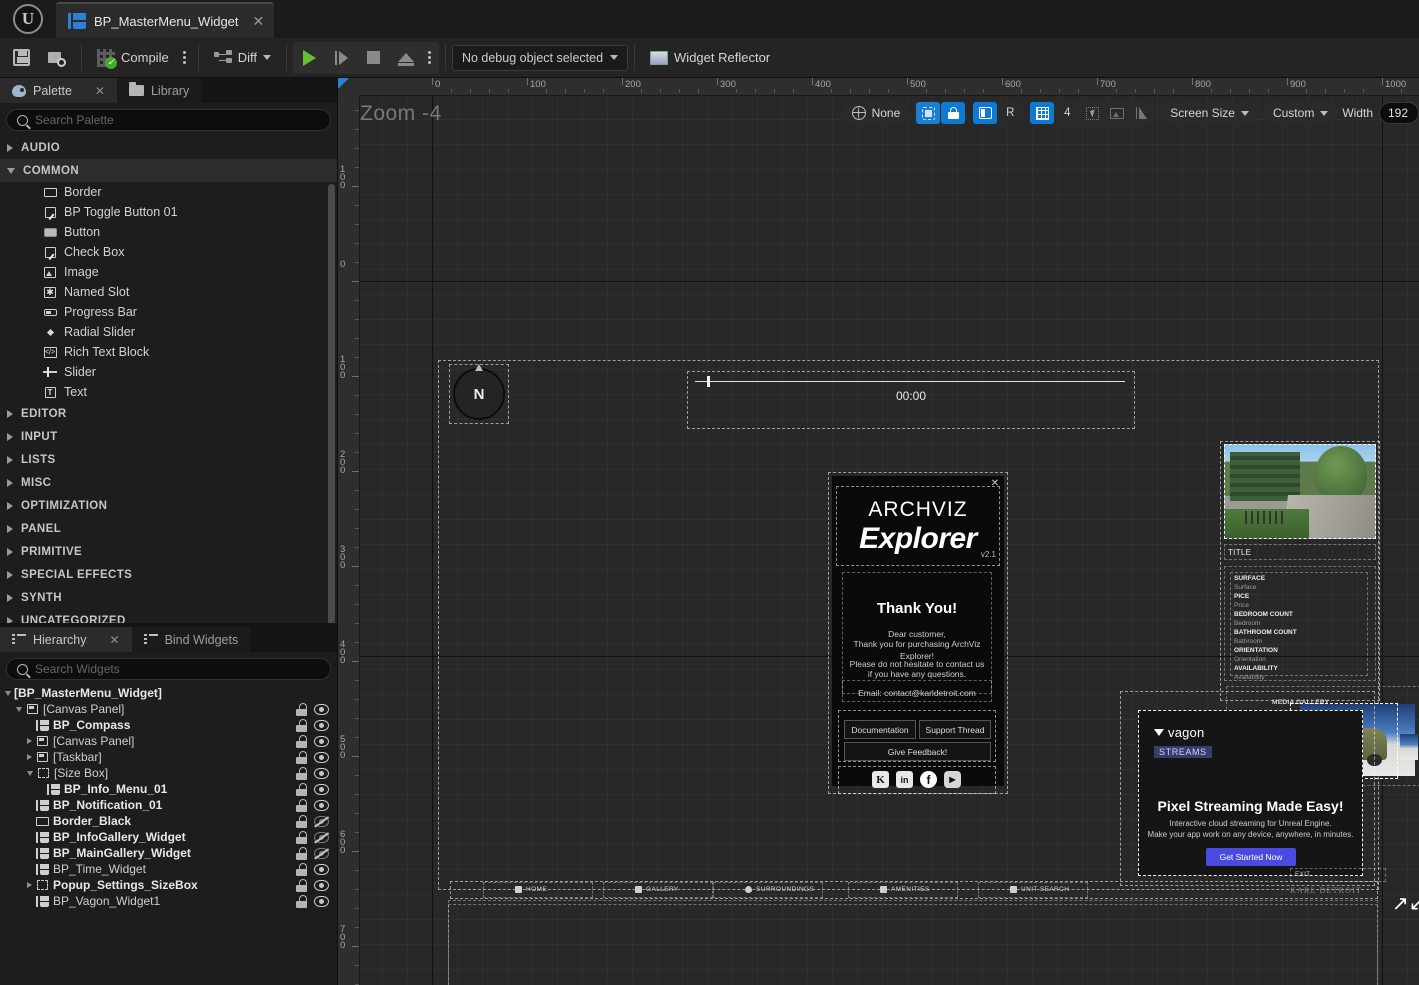  Describe the element at coordinates (910, 381) in the screenshot. I see `time-slider-track` at that location.